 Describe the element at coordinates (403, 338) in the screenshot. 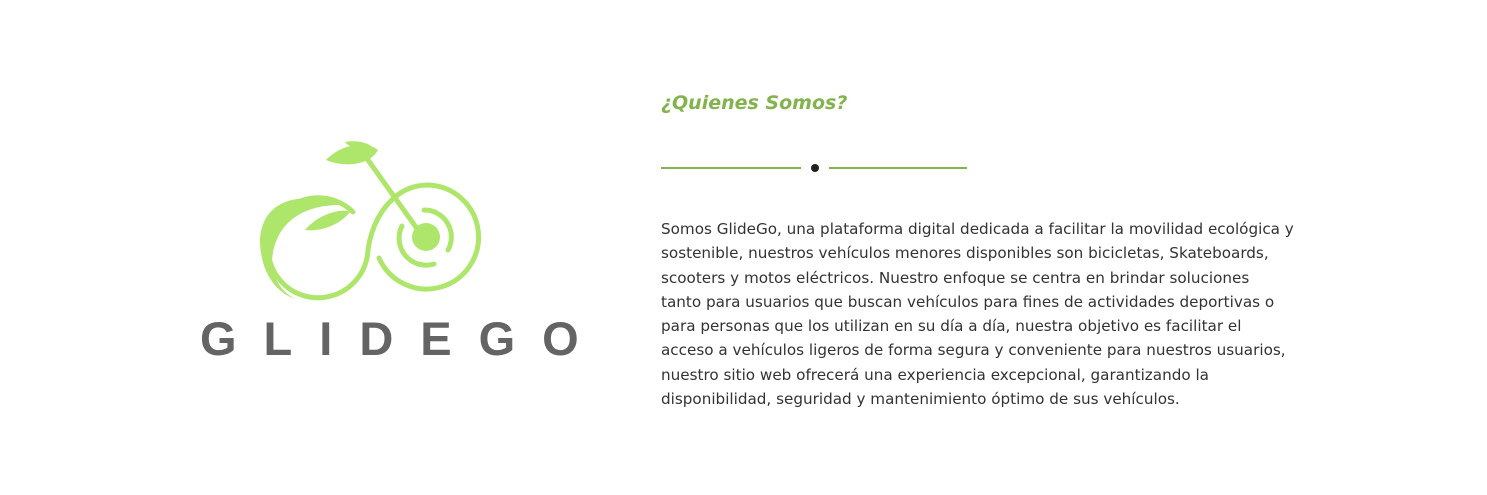

I see `brand-wordmark: GLIDEGO` at that location.